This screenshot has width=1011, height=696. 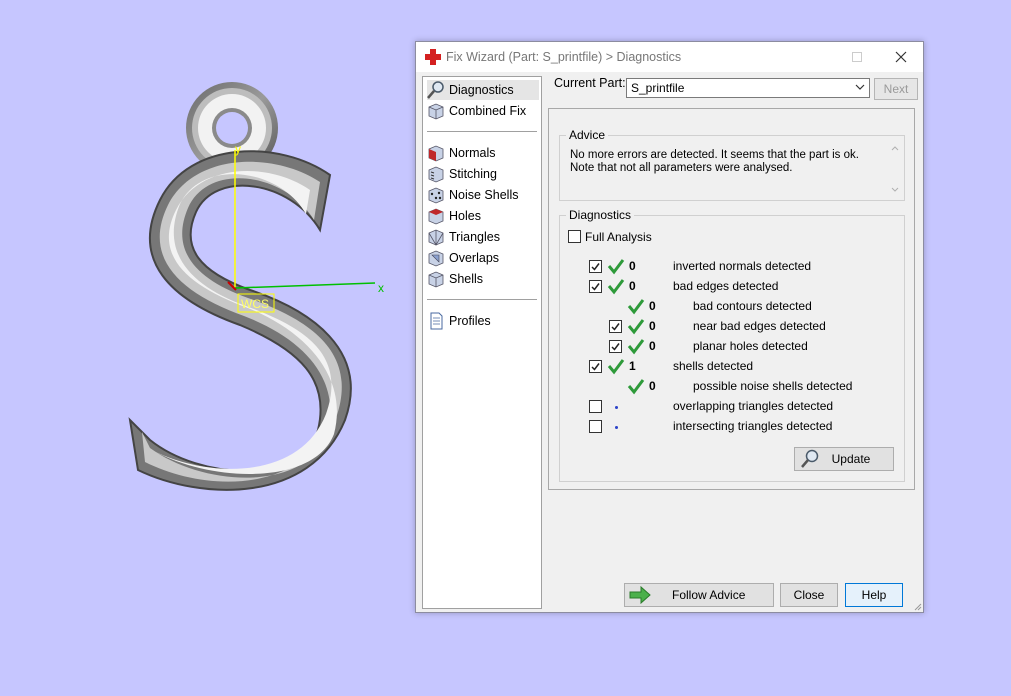 What do you see at coordinates (917, 606) in the screenshot?
I see `resize-grip-icon` at bounding box center [917, 606].